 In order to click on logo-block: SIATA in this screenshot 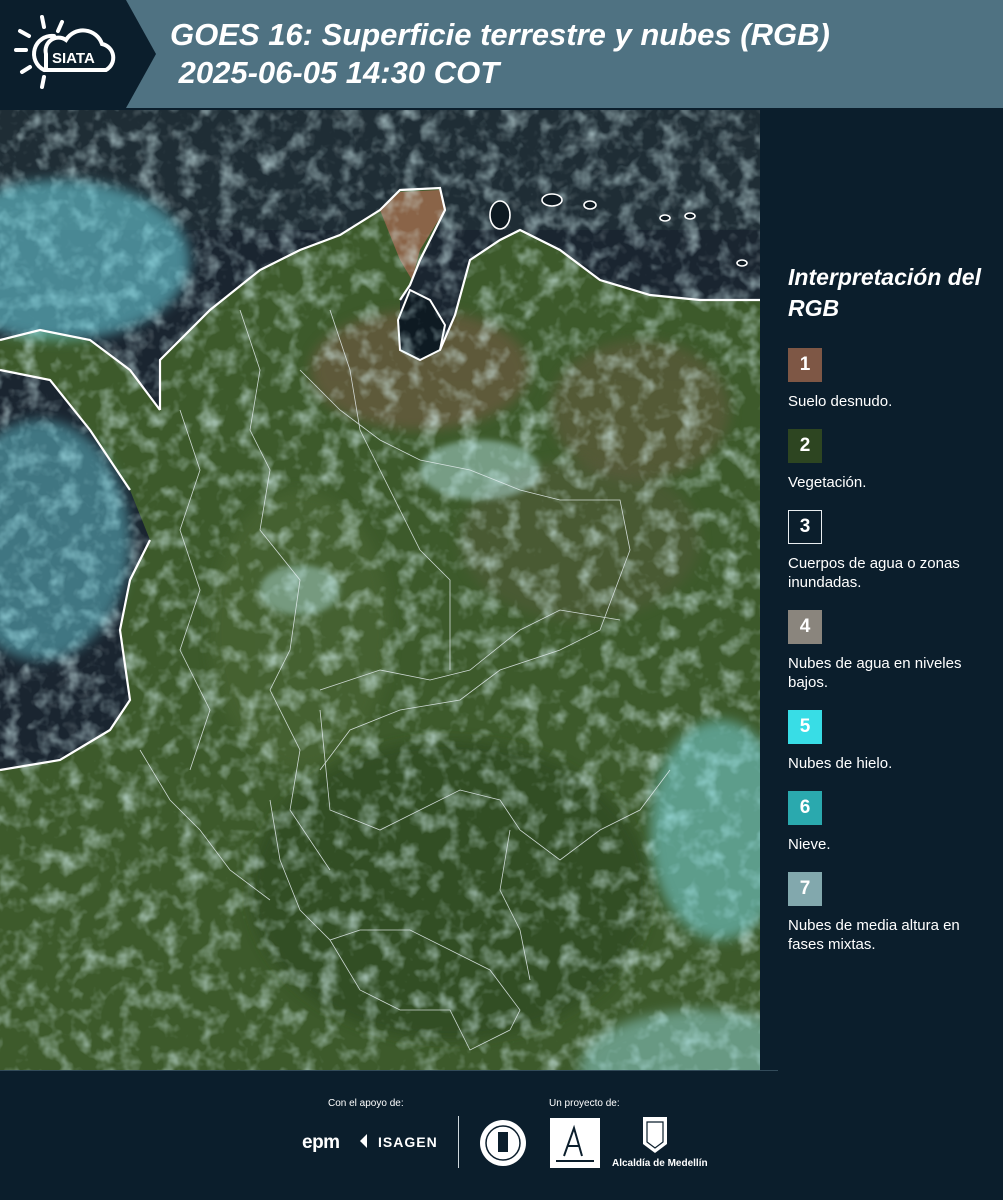, I will do `click(63, 54)`.